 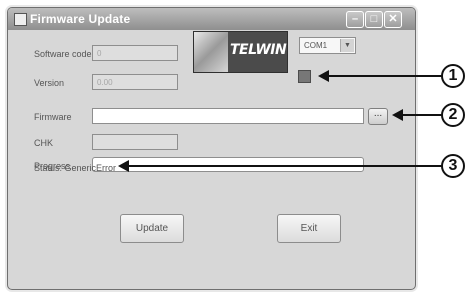 I want to click on logo-text: TELWIN, so click(x=258, y=50).